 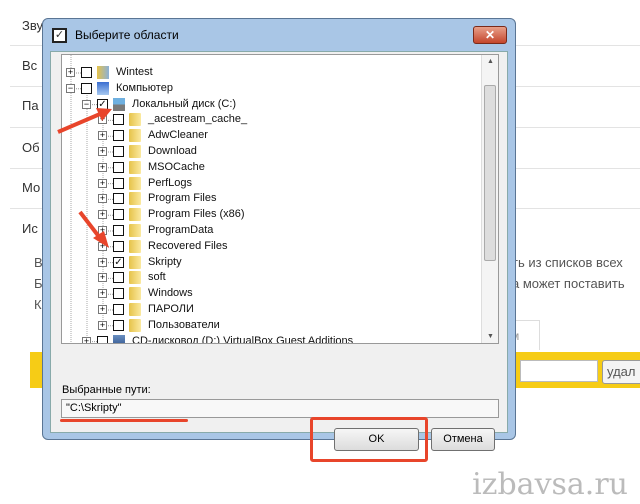 I want to click on annotation-arrows, so click(x=84, y=178).